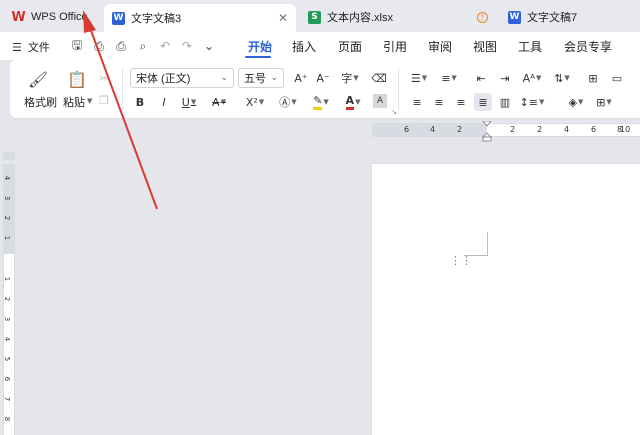  Describe the element at coordinates (182, 78) in the screenshot. I see `font-name-select: 宋体 (正文) ⌄` at that location.